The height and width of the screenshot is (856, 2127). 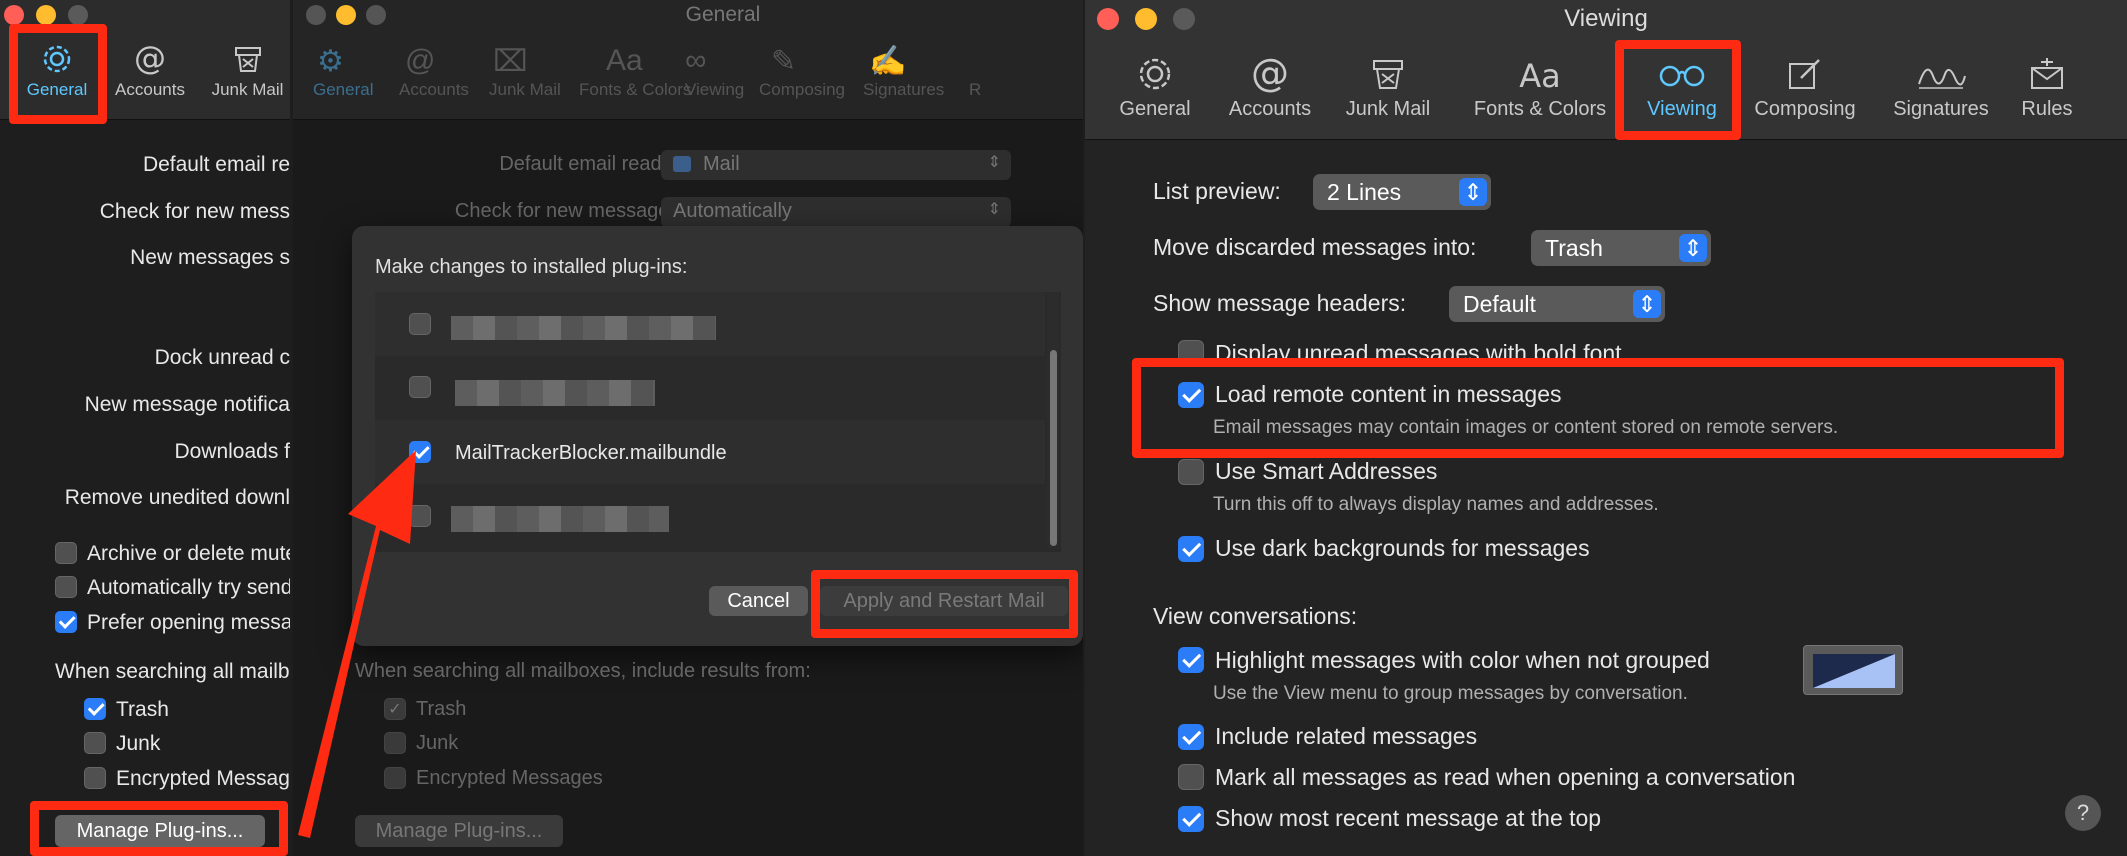 What do you see at coordinates (1402, 548) in the screenshot?
I see `dark-backgrounds-label: Use dark backgrounds for messages` at bounding box center [1402, 548].